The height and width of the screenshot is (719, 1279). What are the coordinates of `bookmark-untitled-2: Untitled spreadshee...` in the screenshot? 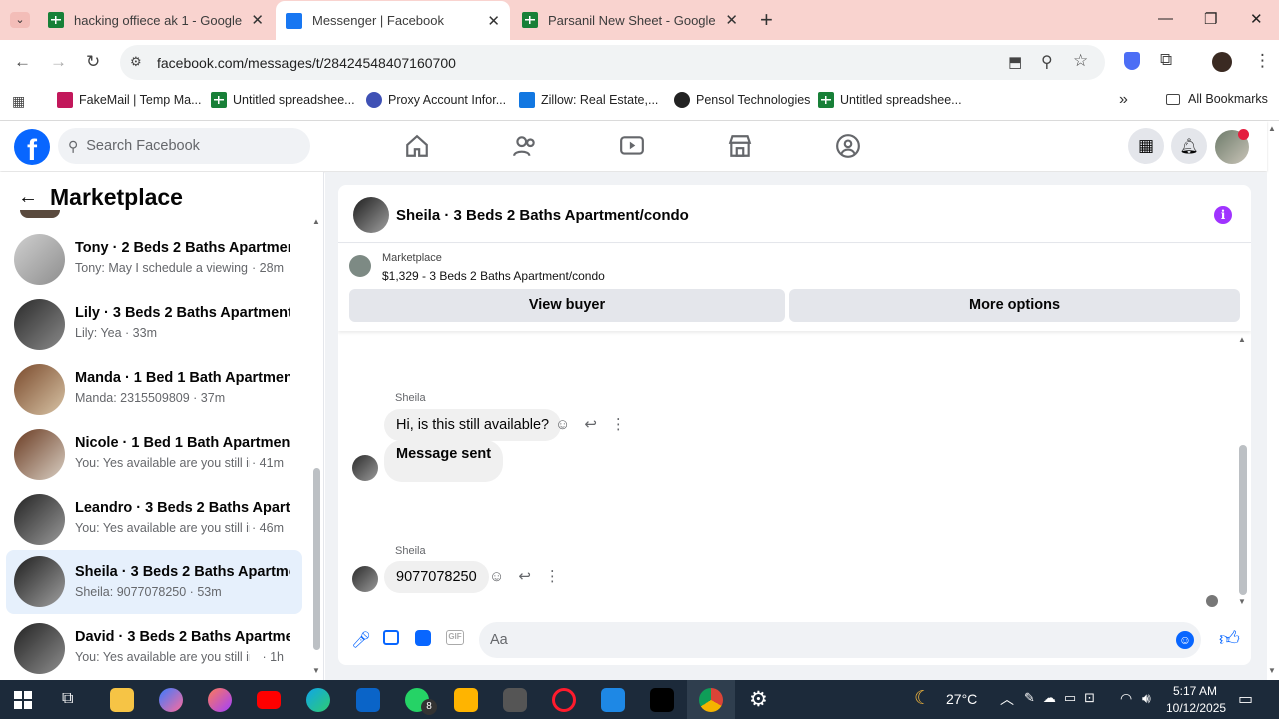 It's located at (890, 100).